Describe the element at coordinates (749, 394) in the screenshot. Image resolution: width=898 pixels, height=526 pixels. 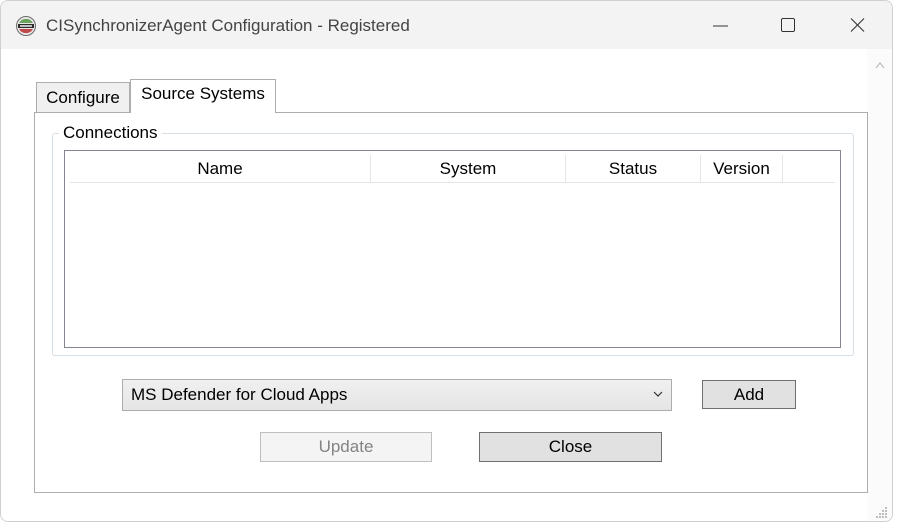
I see `add-button: Add` at that location.